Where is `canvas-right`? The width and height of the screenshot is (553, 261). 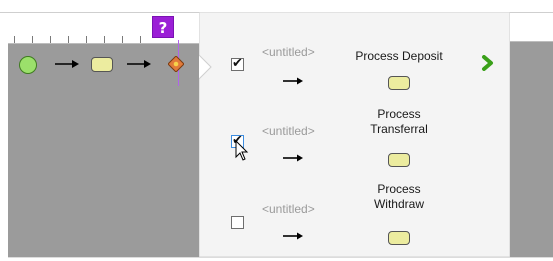 canvas-right is located at coordinates (531, 149).